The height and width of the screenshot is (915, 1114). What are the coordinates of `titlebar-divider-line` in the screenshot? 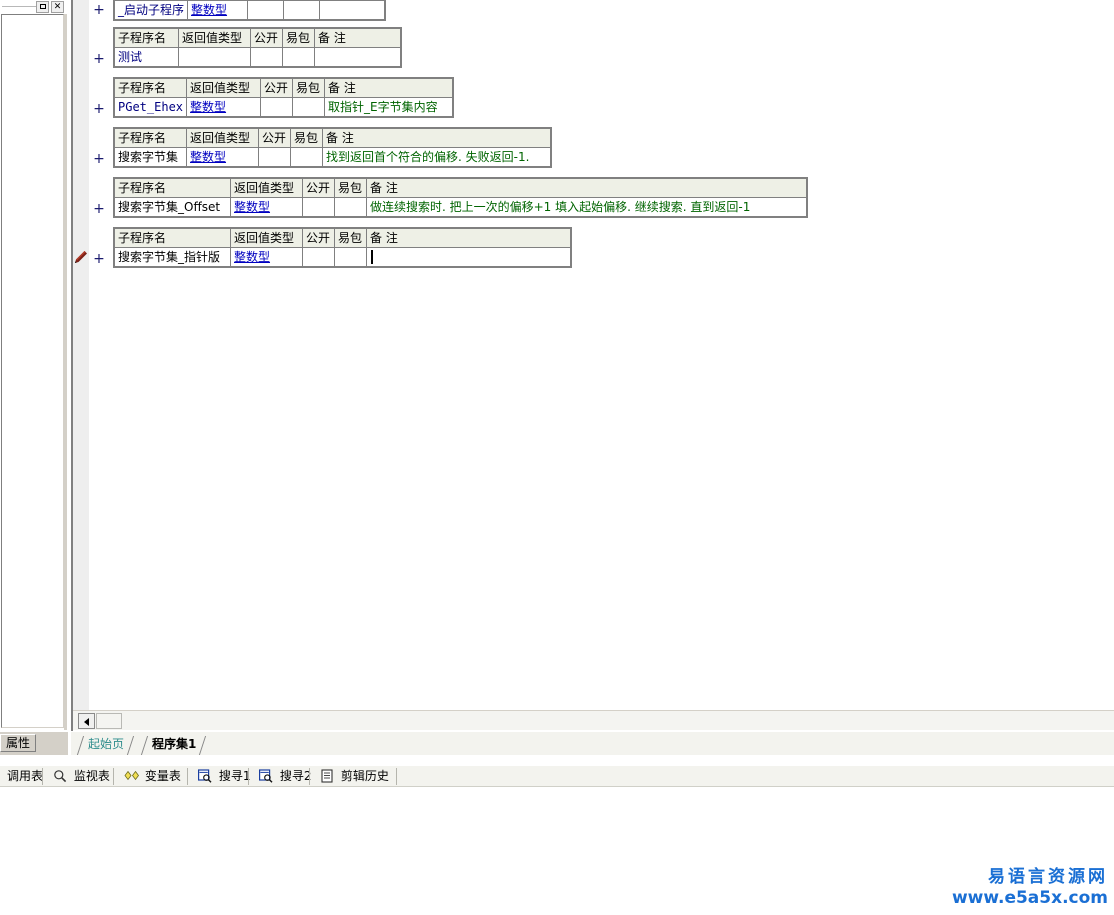 It's located at (20, 6).